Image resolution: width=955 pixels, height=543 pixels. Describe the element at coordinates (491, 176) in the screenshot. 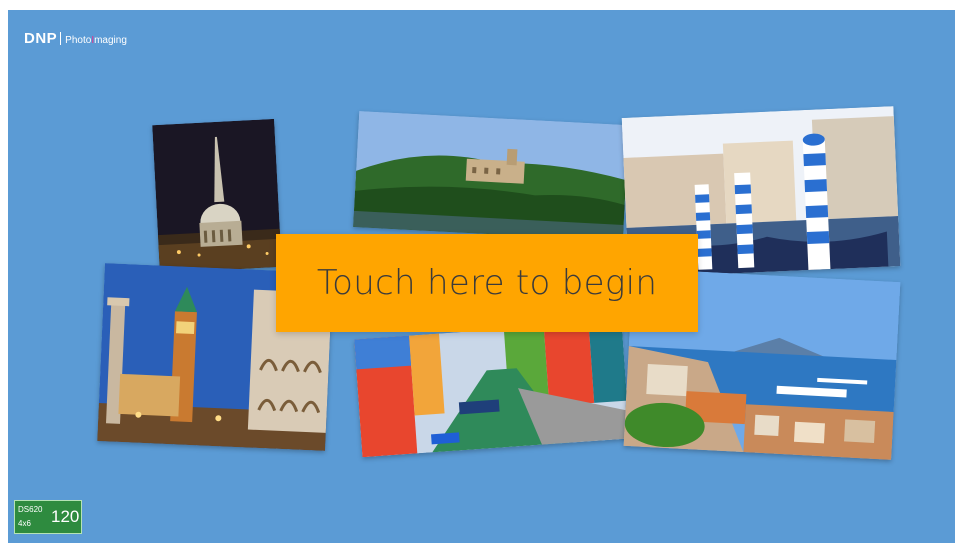

I see `photo-hilltop-castle` at that location.